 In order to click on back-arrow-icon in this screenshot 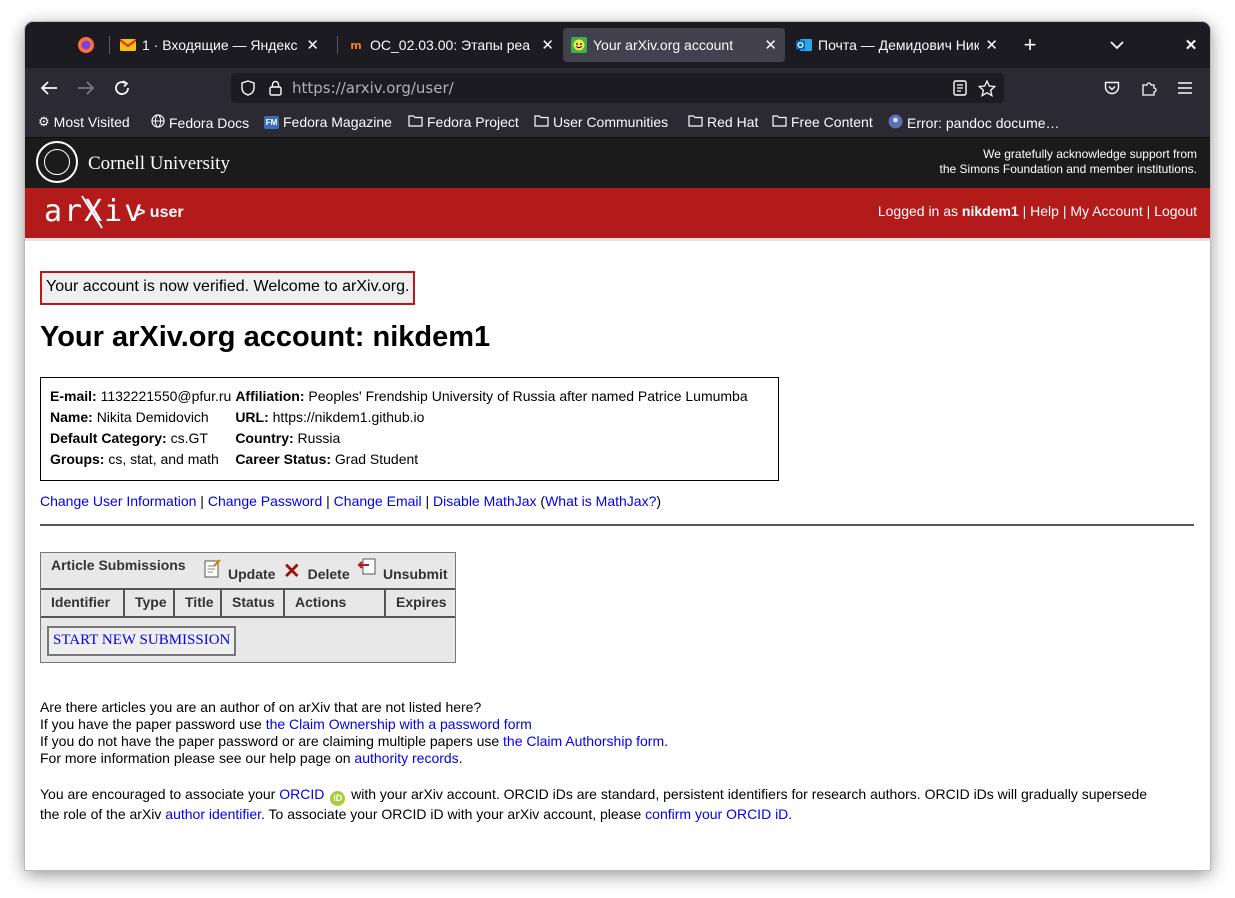, I will do `click(49, 88)`.